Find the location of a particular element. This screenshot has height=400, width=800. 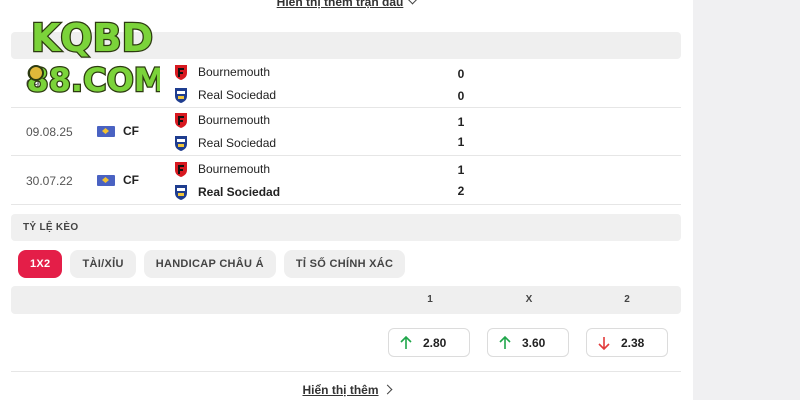

svg-text: KQBD is located at coordinates (92, 38).